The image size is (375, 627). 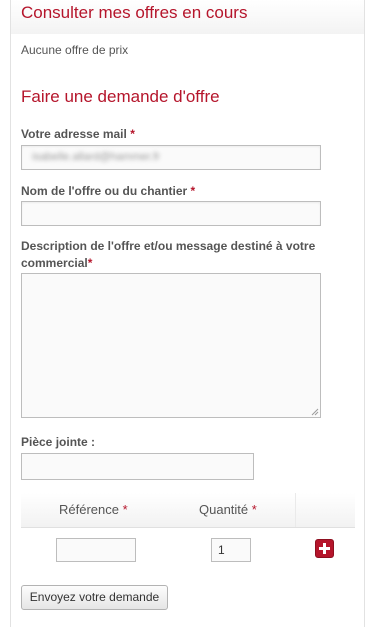 What do you see at coordinates (96, 157) in the screenshot?
I see `email-field-value: isabelle.allard@hammer.fr` at bounding box center [96, 157].